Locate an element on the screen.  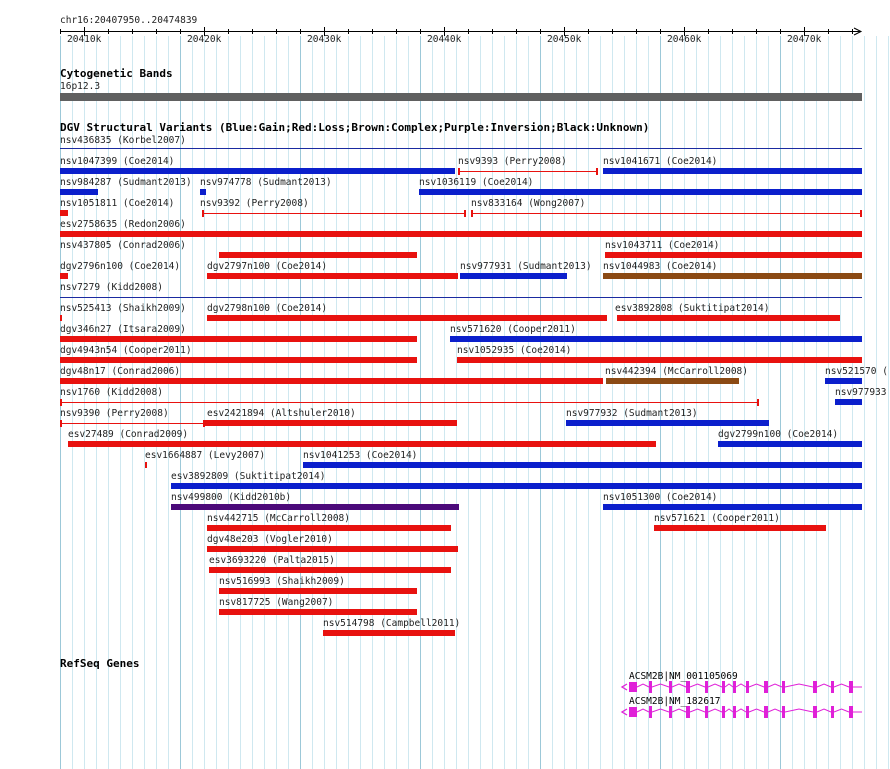
ruler-tick-label: 20460k is located at coordinates (684, 39).